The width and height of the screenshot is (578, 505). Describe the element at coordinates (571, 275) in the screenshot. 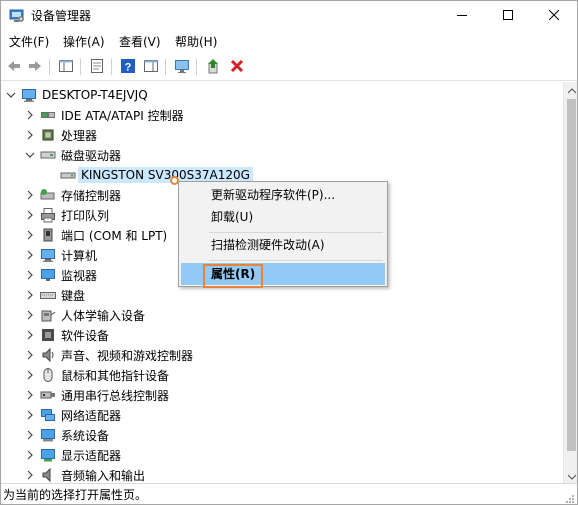

I see `scroll-thumb` at that location.